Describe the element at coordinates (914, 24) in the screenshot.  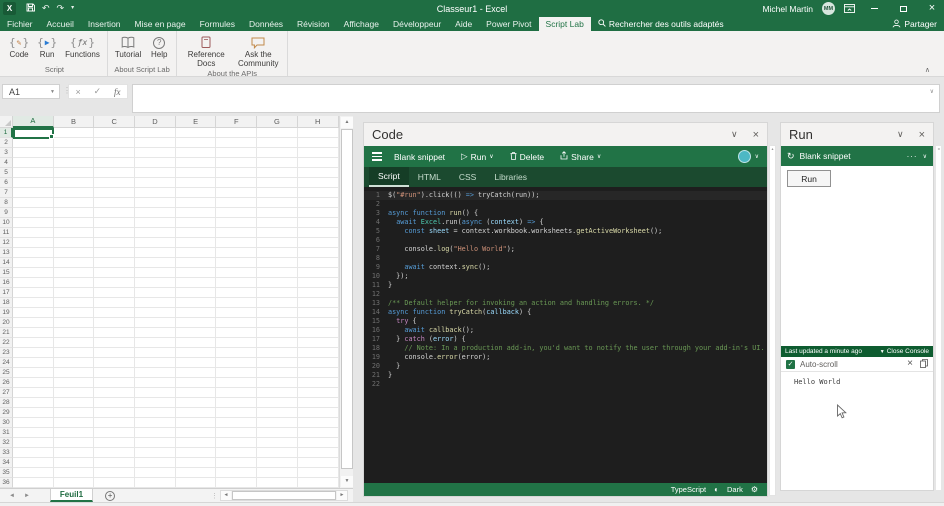
I see `share-button: Partager` at that location.